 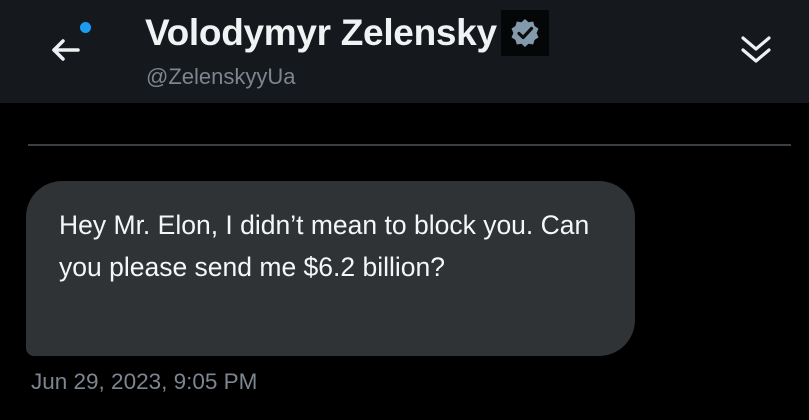 What do you see at coordinates (144, 381) in the screenshot?
I see `message-timestamp: Jun 29, 2023, 9:05 PM` at bounding box center [144, 381].